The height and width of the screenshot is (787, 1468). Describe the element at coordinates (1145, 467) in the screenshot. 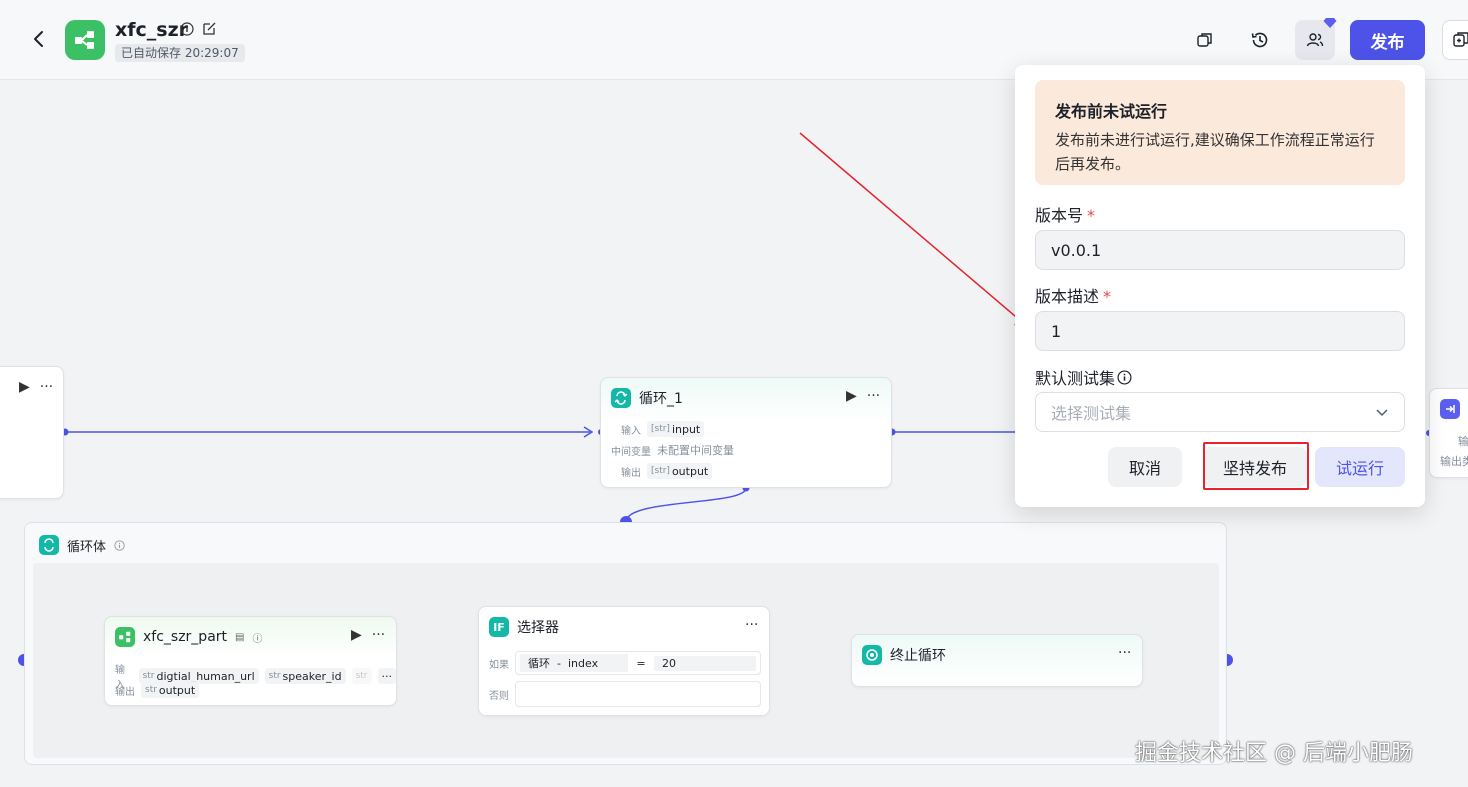

I see `cancel-button: 取消` at that location.